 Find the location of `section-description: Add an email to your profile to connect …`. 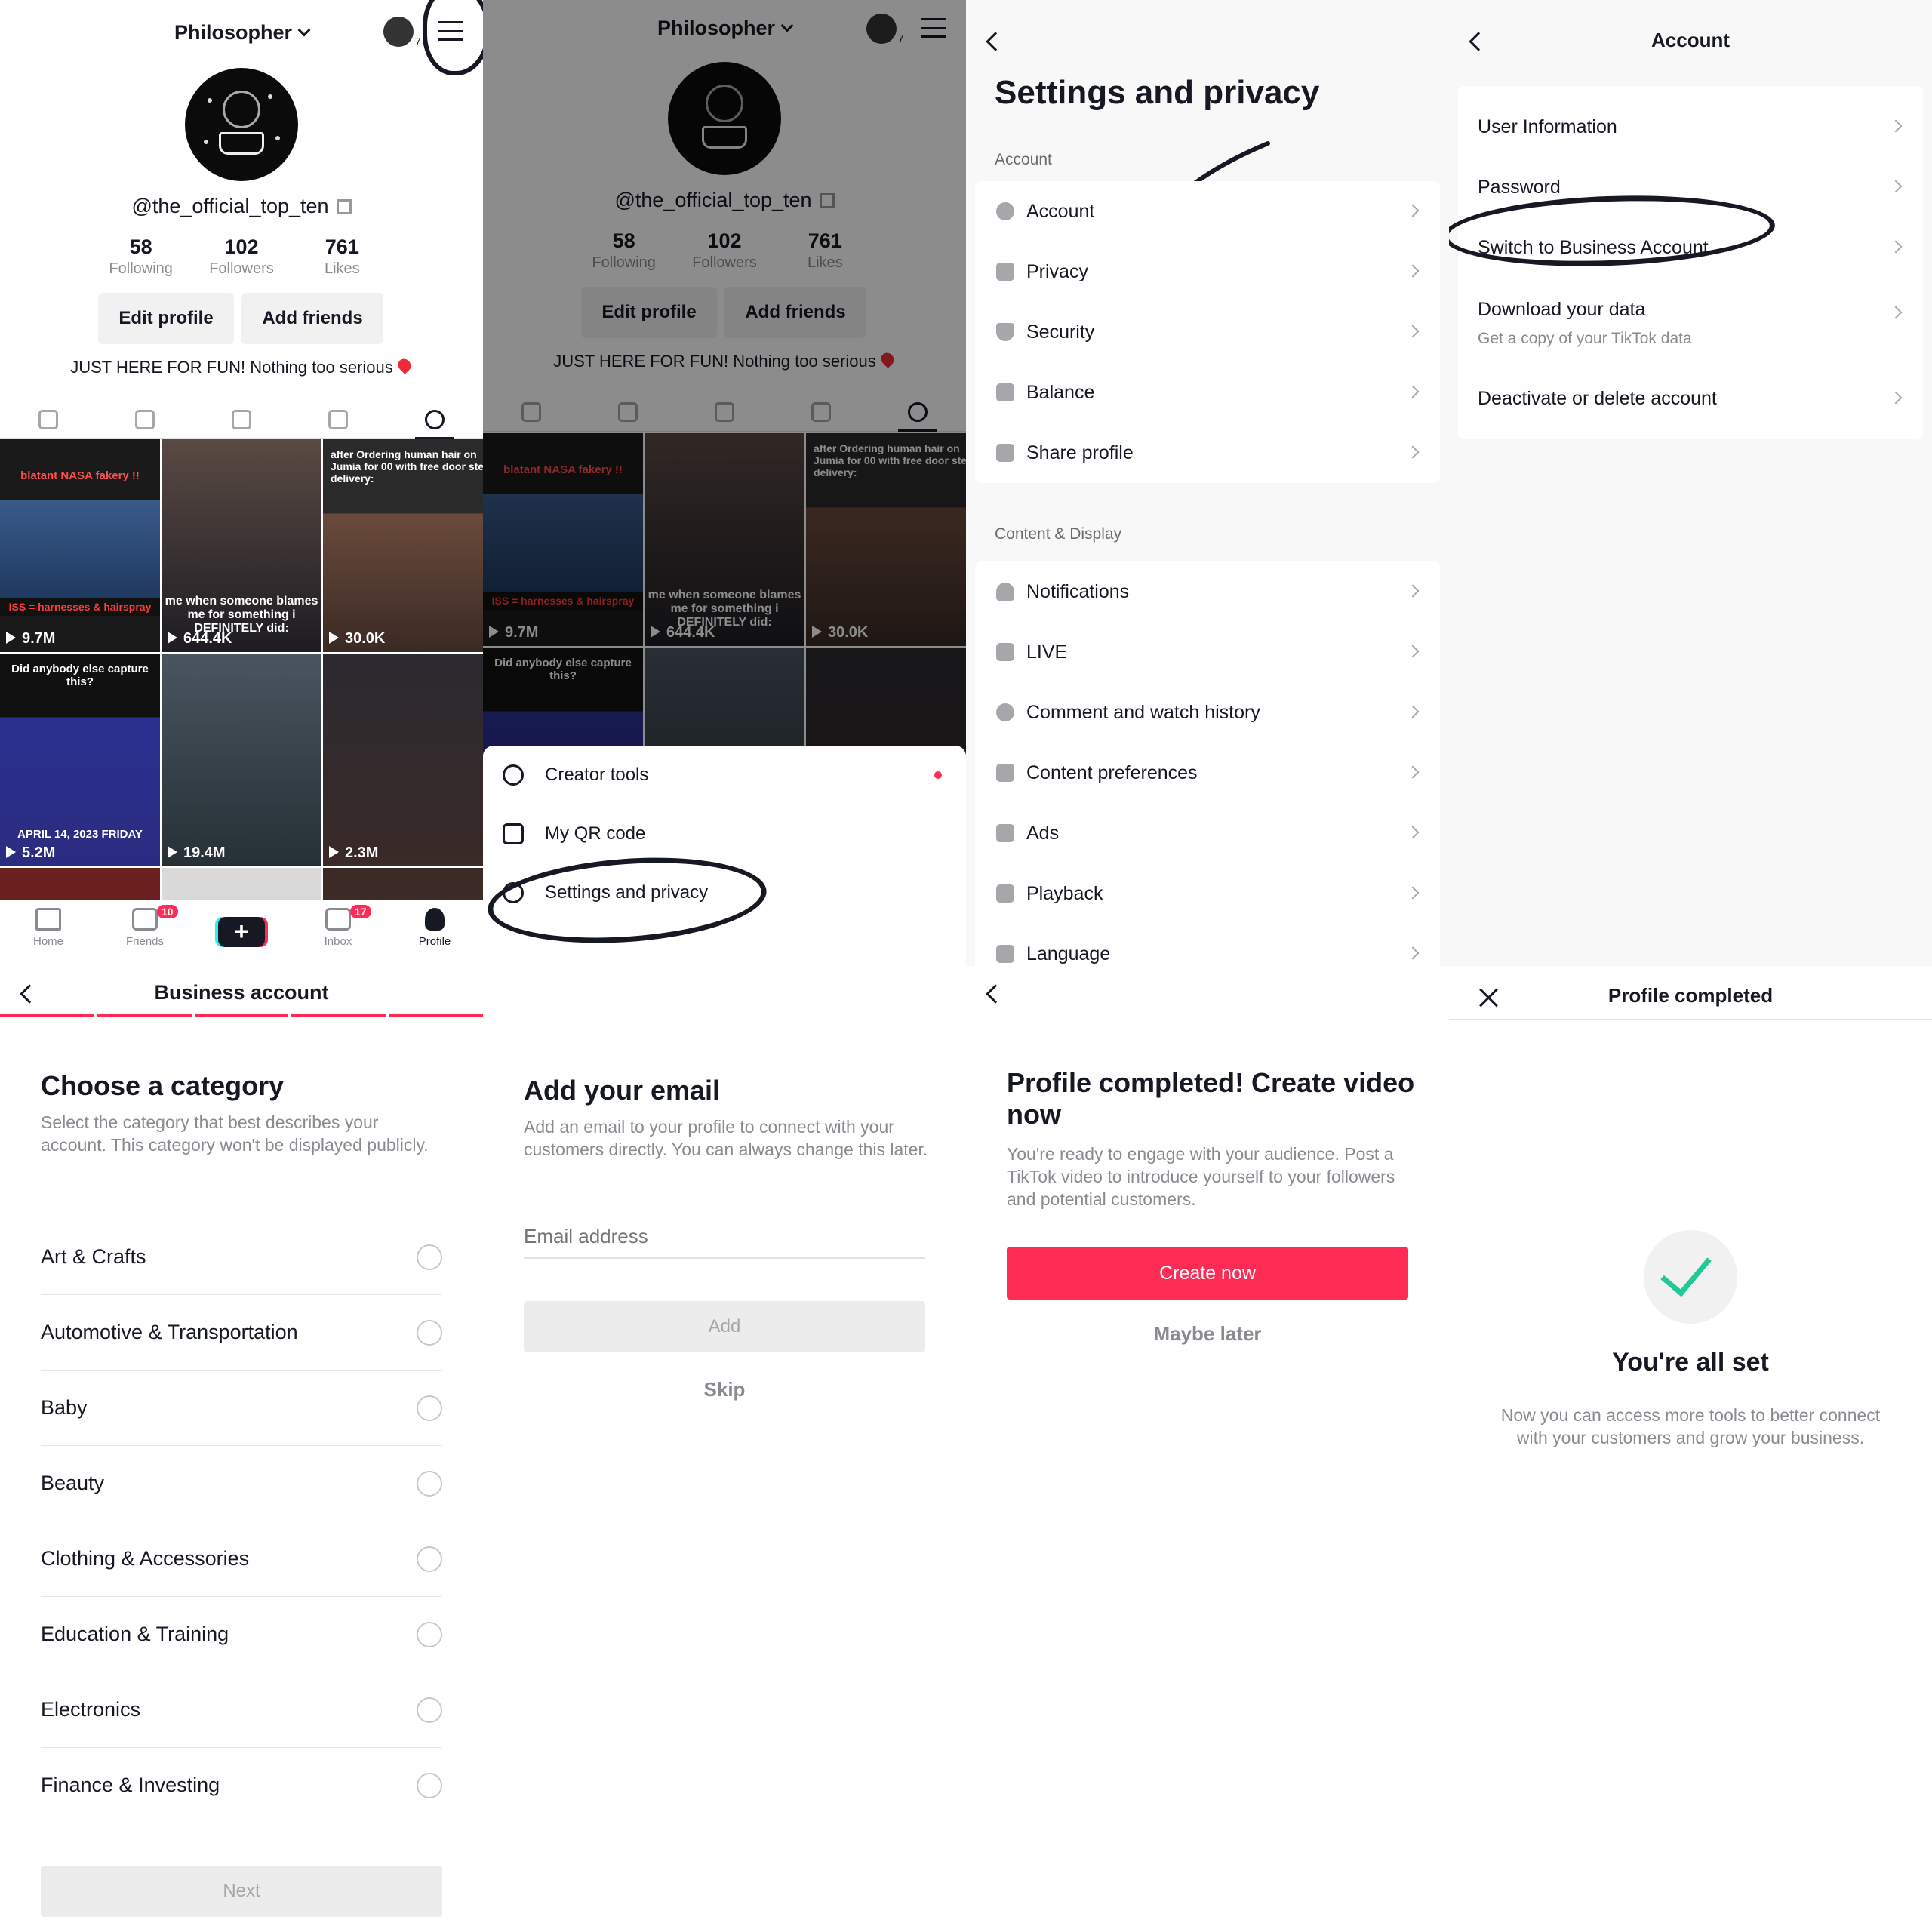

section-description: Add an email to your profile to connect … is located at coordinates (726, 1138).